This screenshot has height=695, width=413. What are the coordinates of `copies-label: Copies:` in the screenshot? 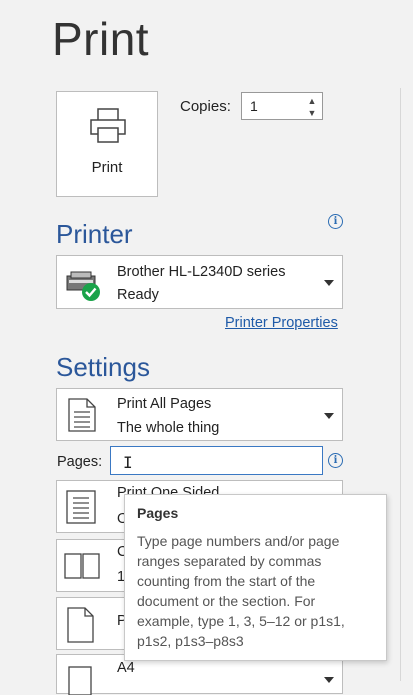 It's located at (205, 106).